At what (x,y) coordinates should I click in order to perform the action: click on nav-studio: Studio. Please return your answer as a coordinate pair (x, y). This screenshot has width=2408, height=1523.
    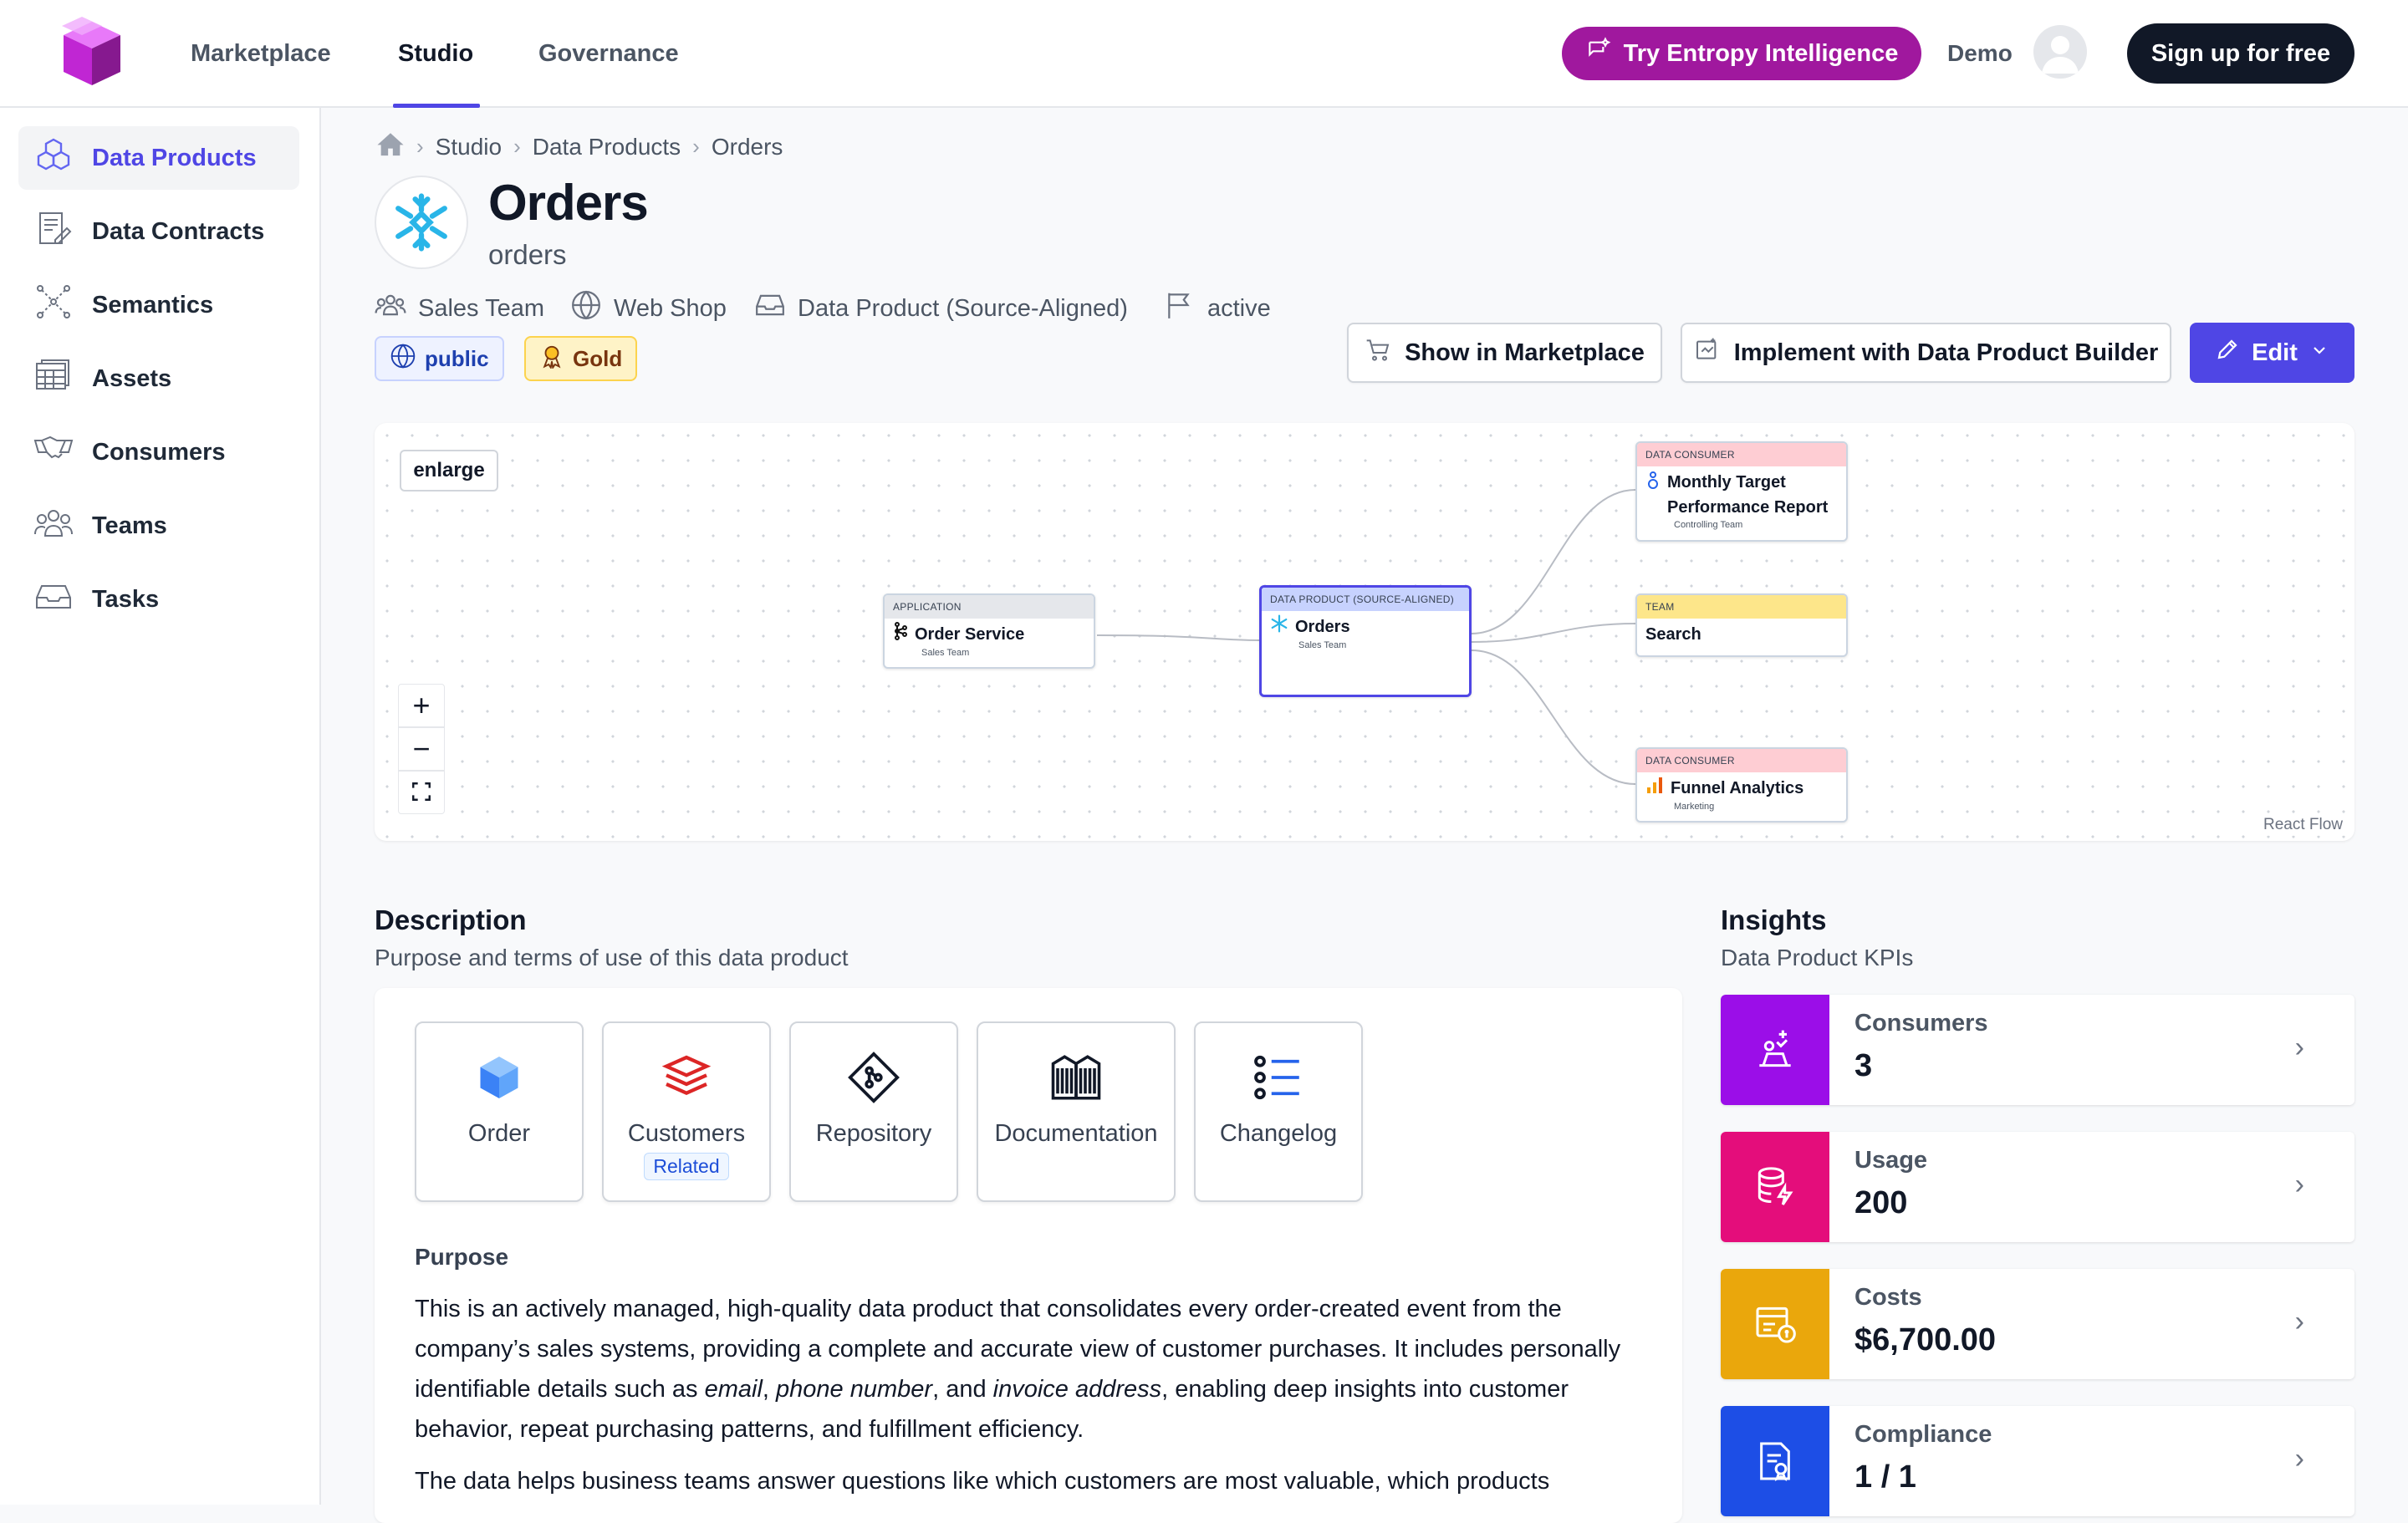
    Looking at the image, I should click on (436, 54).